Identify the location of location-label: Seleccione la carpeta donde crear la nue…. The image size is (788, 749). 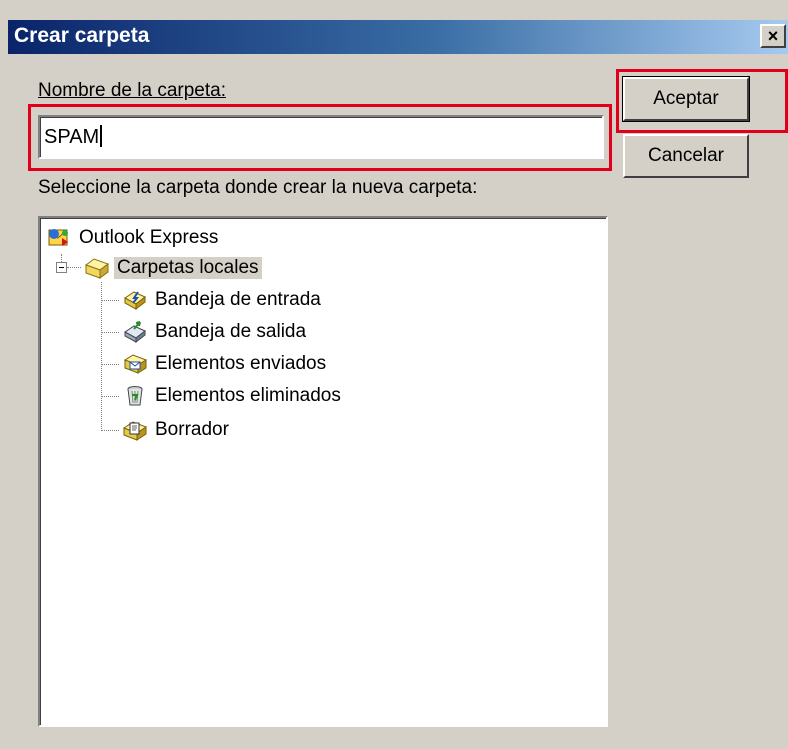
(258, 187).